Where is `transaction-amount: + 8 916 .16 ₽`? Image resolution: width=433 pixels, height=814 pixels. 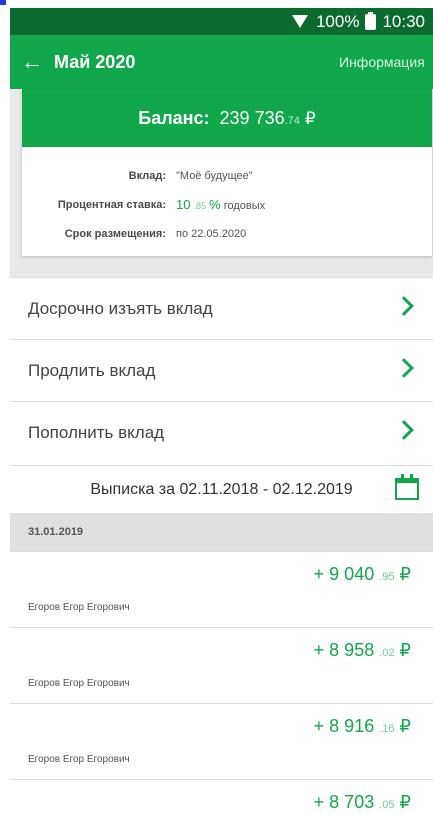
transaction-amount: + 8 916 .16 ₽ is located at coordinates (362, 726).